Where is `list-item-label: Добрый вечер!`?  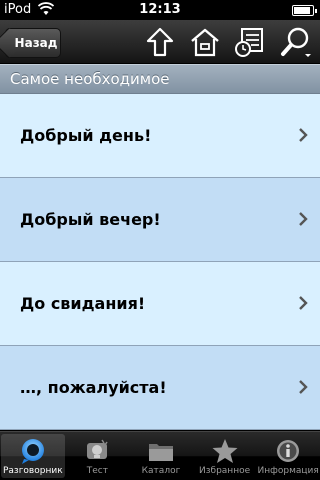 list-item-label: Добрый вечер! is located at coordinates (90, 219).